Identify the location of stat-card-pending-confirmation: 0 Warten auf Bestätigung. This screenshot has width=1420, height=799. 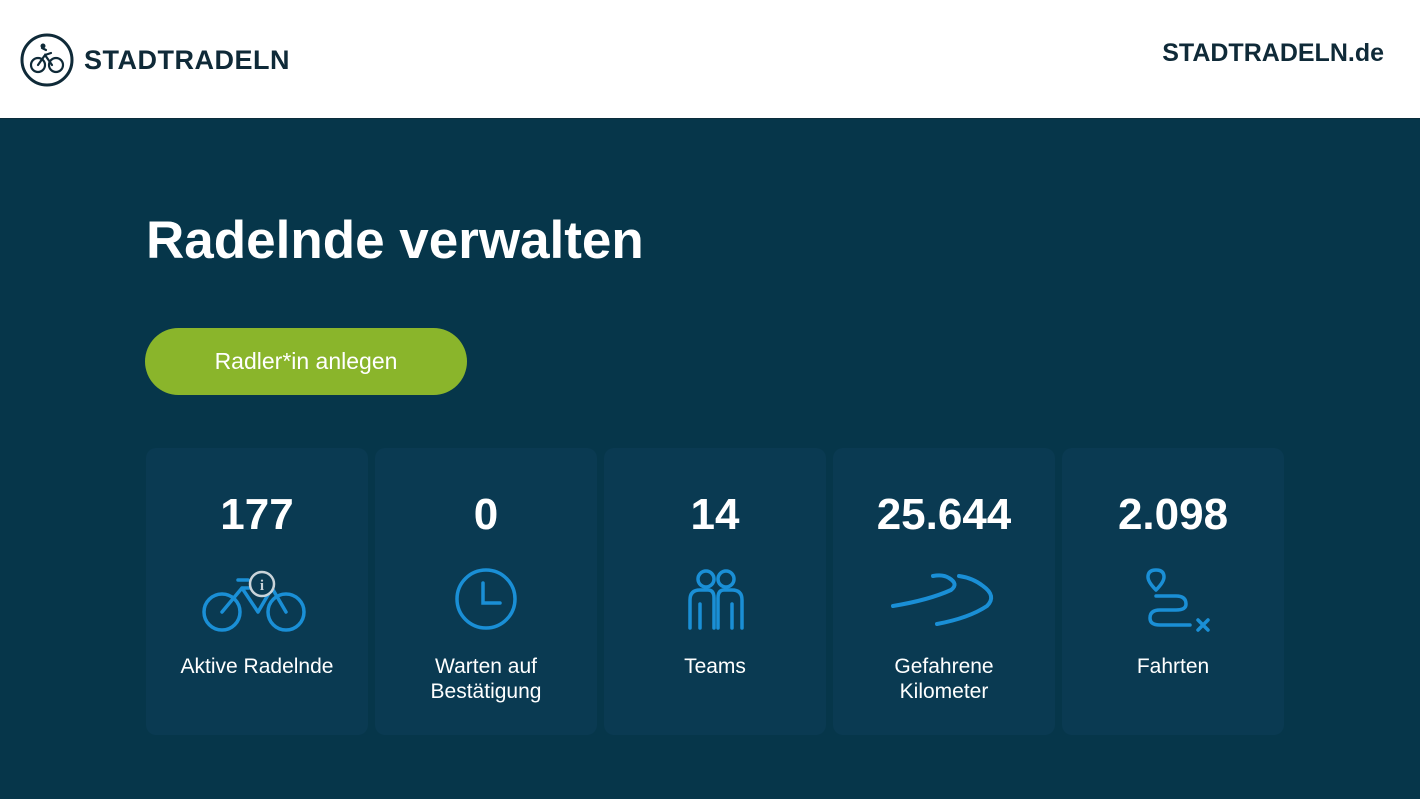
(486, 591).